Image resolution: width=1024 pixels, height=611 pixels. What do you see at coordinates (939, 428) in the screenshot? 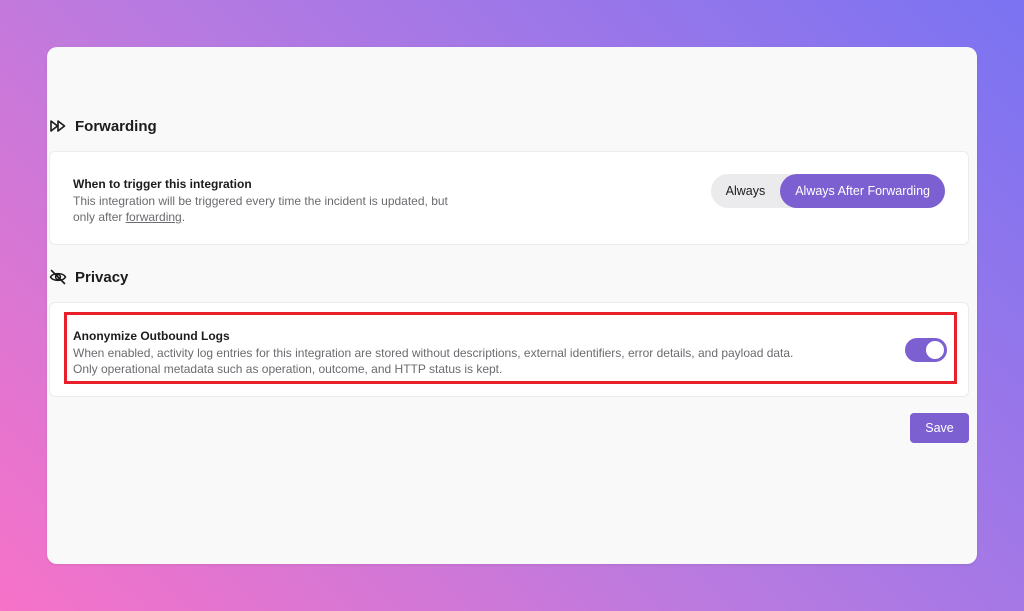
I see `save-button: Save` at bounding box center [939, 428].